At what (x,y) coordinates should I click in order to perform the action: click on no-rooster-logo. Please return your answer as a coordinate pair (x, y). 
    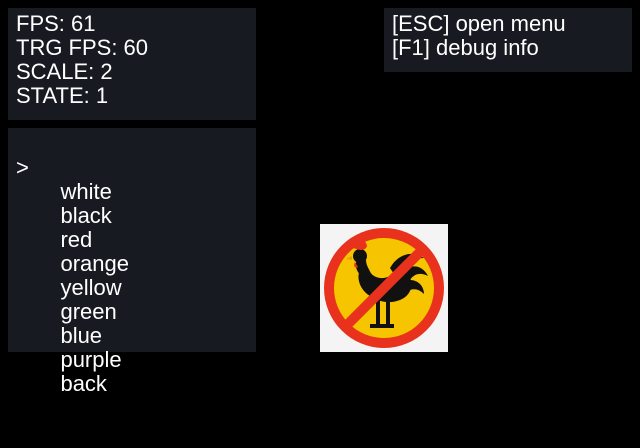
    Looking at the image, I should click on (384, 288).